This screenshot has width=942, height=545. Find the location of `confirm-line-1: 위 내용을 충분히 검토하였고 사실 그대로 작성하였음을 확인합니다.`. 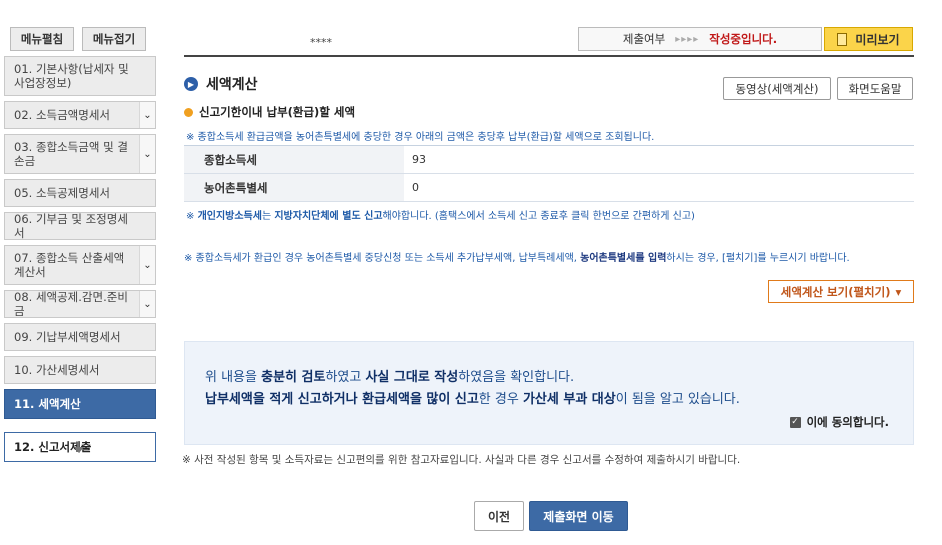

confirm-line-1: 위 내용을 충분히 검토하였고 사실 그대로 작성하였음을 확인합니다. is located at coordinates (389, 375).